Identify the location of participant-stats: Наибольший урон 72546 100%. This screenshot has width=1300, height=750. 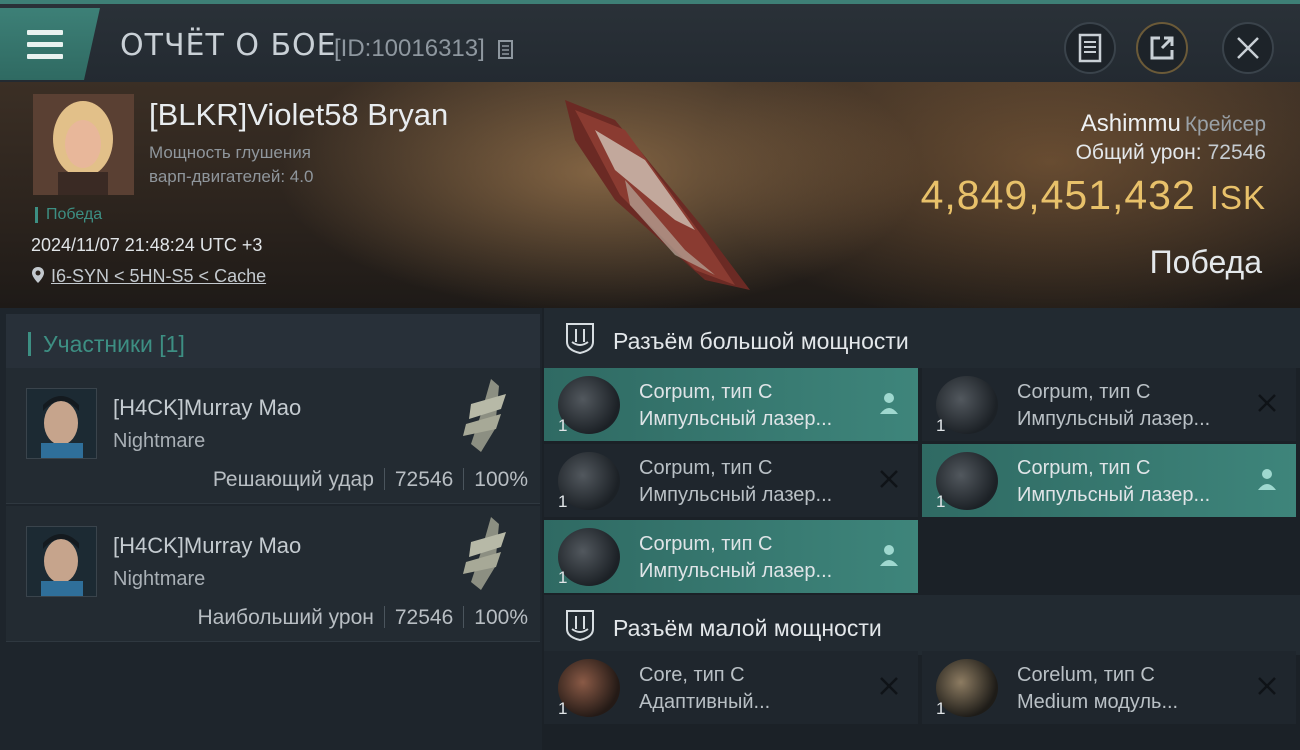
(362, 618).